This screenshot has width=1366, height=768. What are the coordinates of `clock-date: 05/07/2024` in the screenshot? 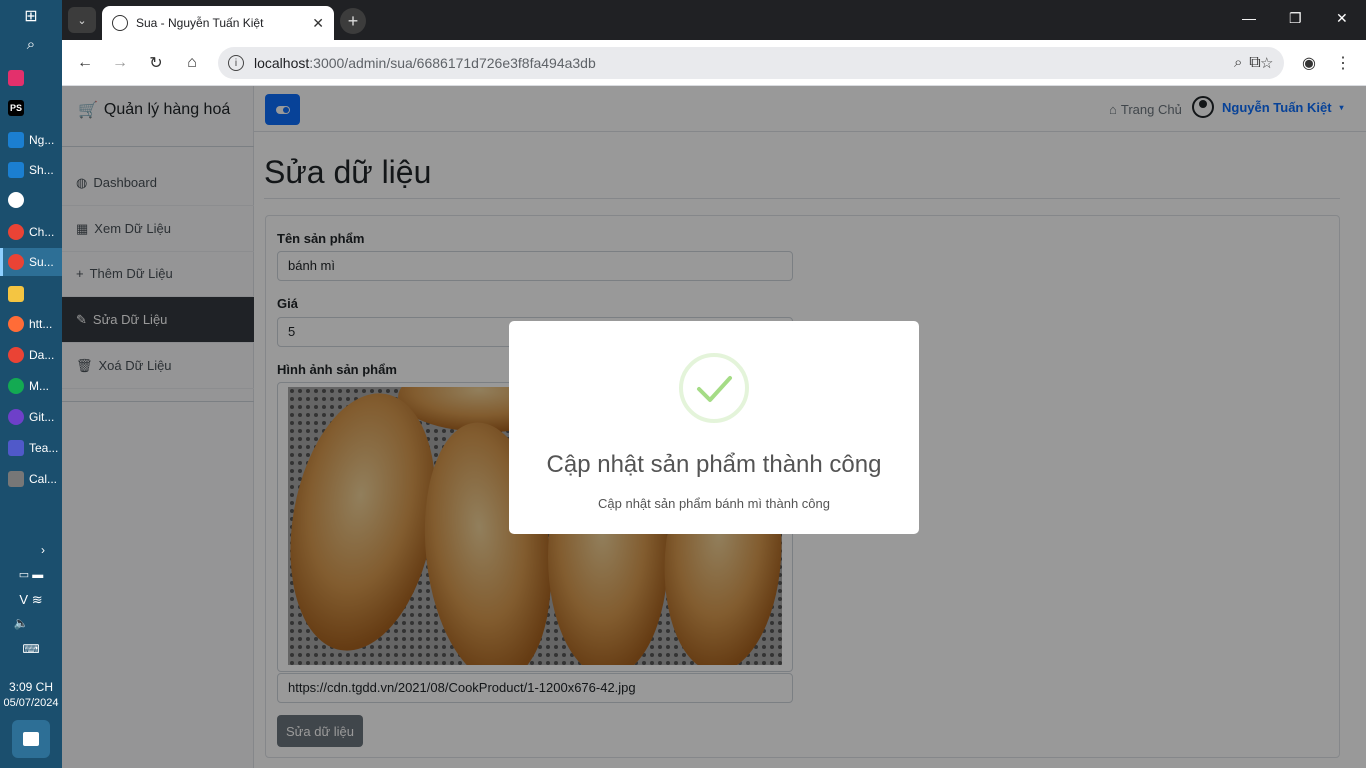 It's located at (31, 703).